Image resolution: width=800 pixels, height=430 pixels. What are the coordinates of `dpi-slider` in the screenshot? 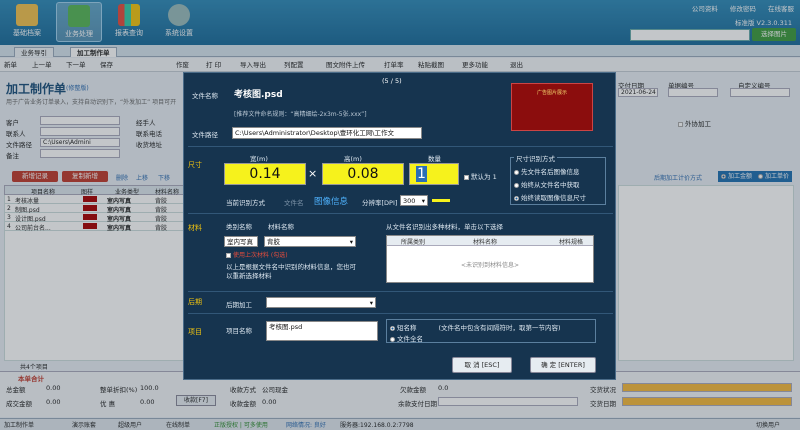 It's located at (441, 200).